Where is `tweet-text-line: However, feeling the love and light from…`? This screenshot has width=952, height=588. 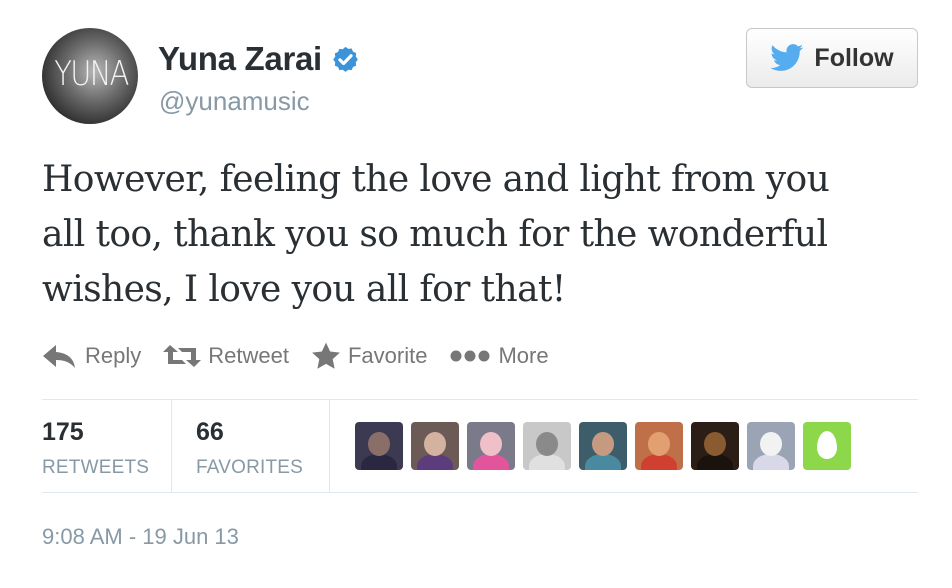 tweet-text-line: However, feeling the love and light from… is located at coordinates (436, 179).